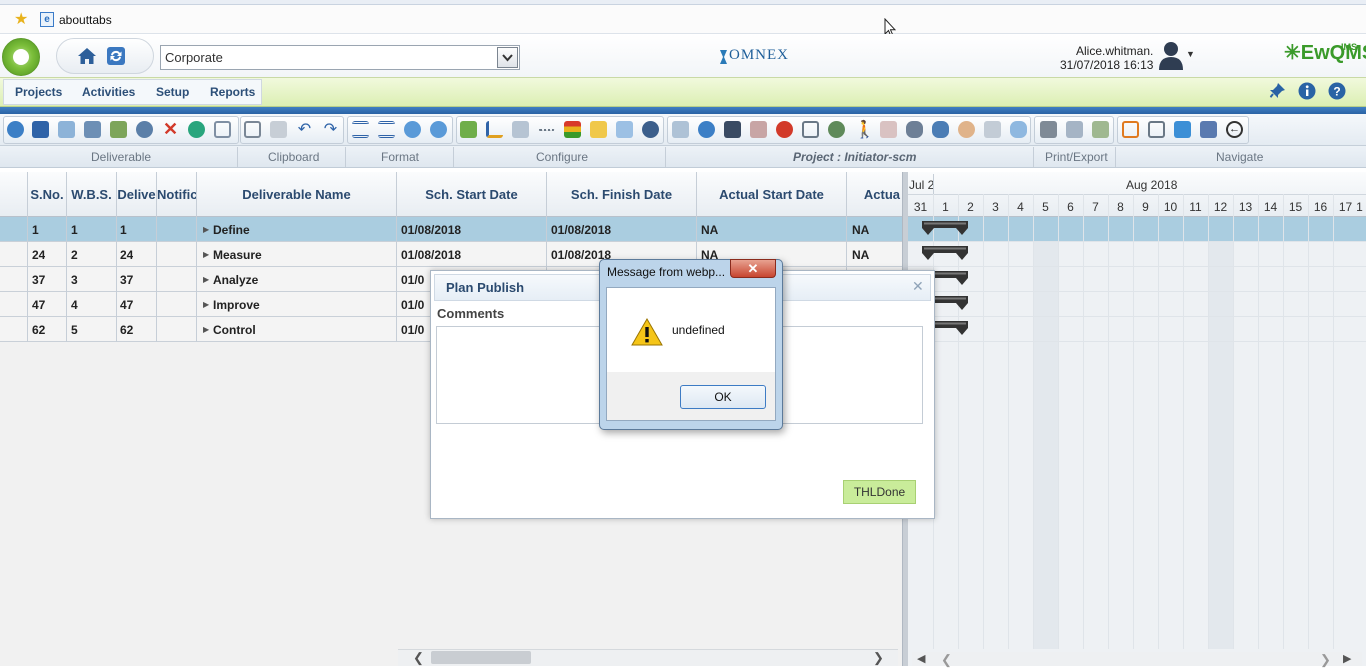 Image resolution: width=1366 pixels, height=669 pixels. I want to click on redo-icon: ↷, so click(330, 129).